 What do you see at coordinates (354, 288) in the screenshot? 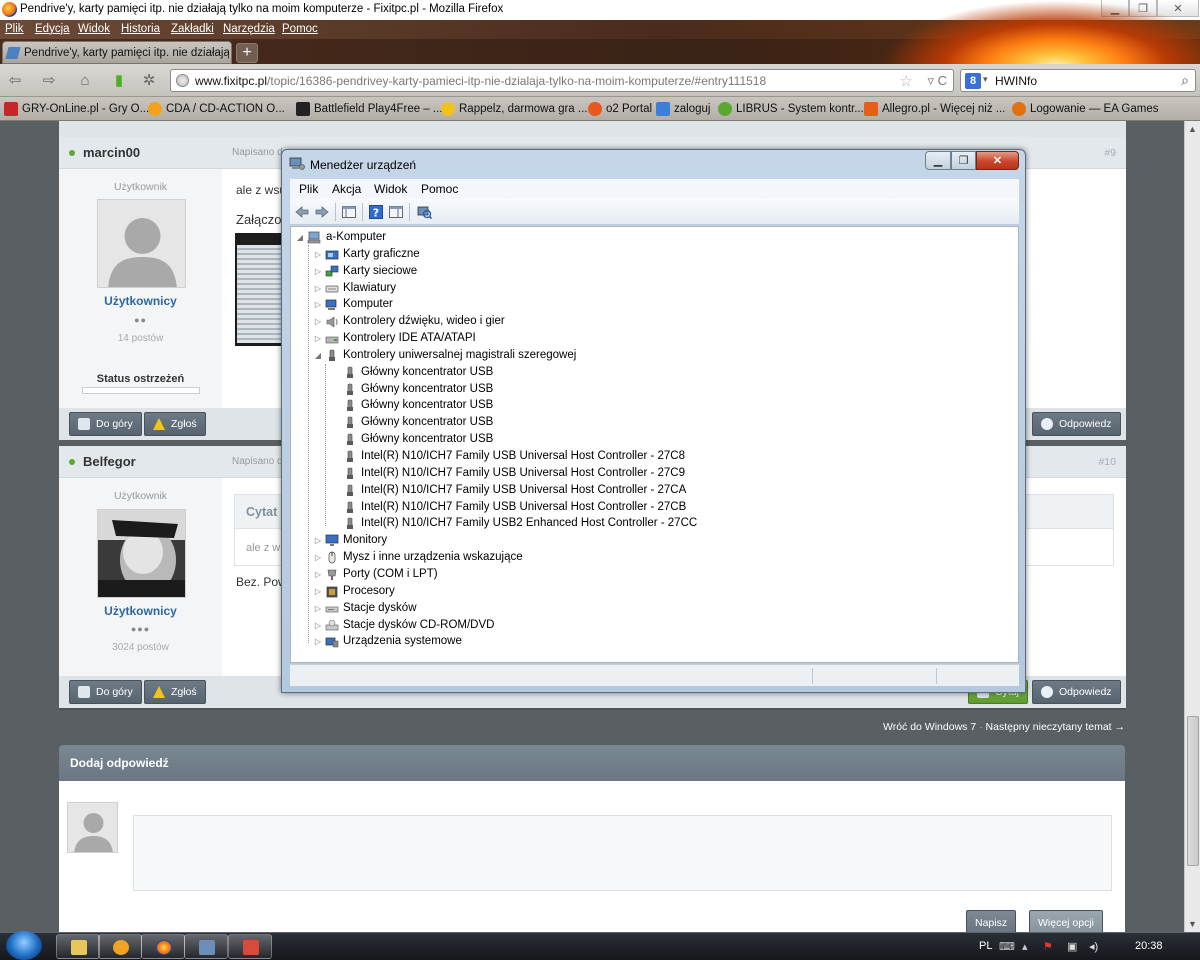
I see `tree-category: ▷ Klawiatury` at bounding box center [354, 288].